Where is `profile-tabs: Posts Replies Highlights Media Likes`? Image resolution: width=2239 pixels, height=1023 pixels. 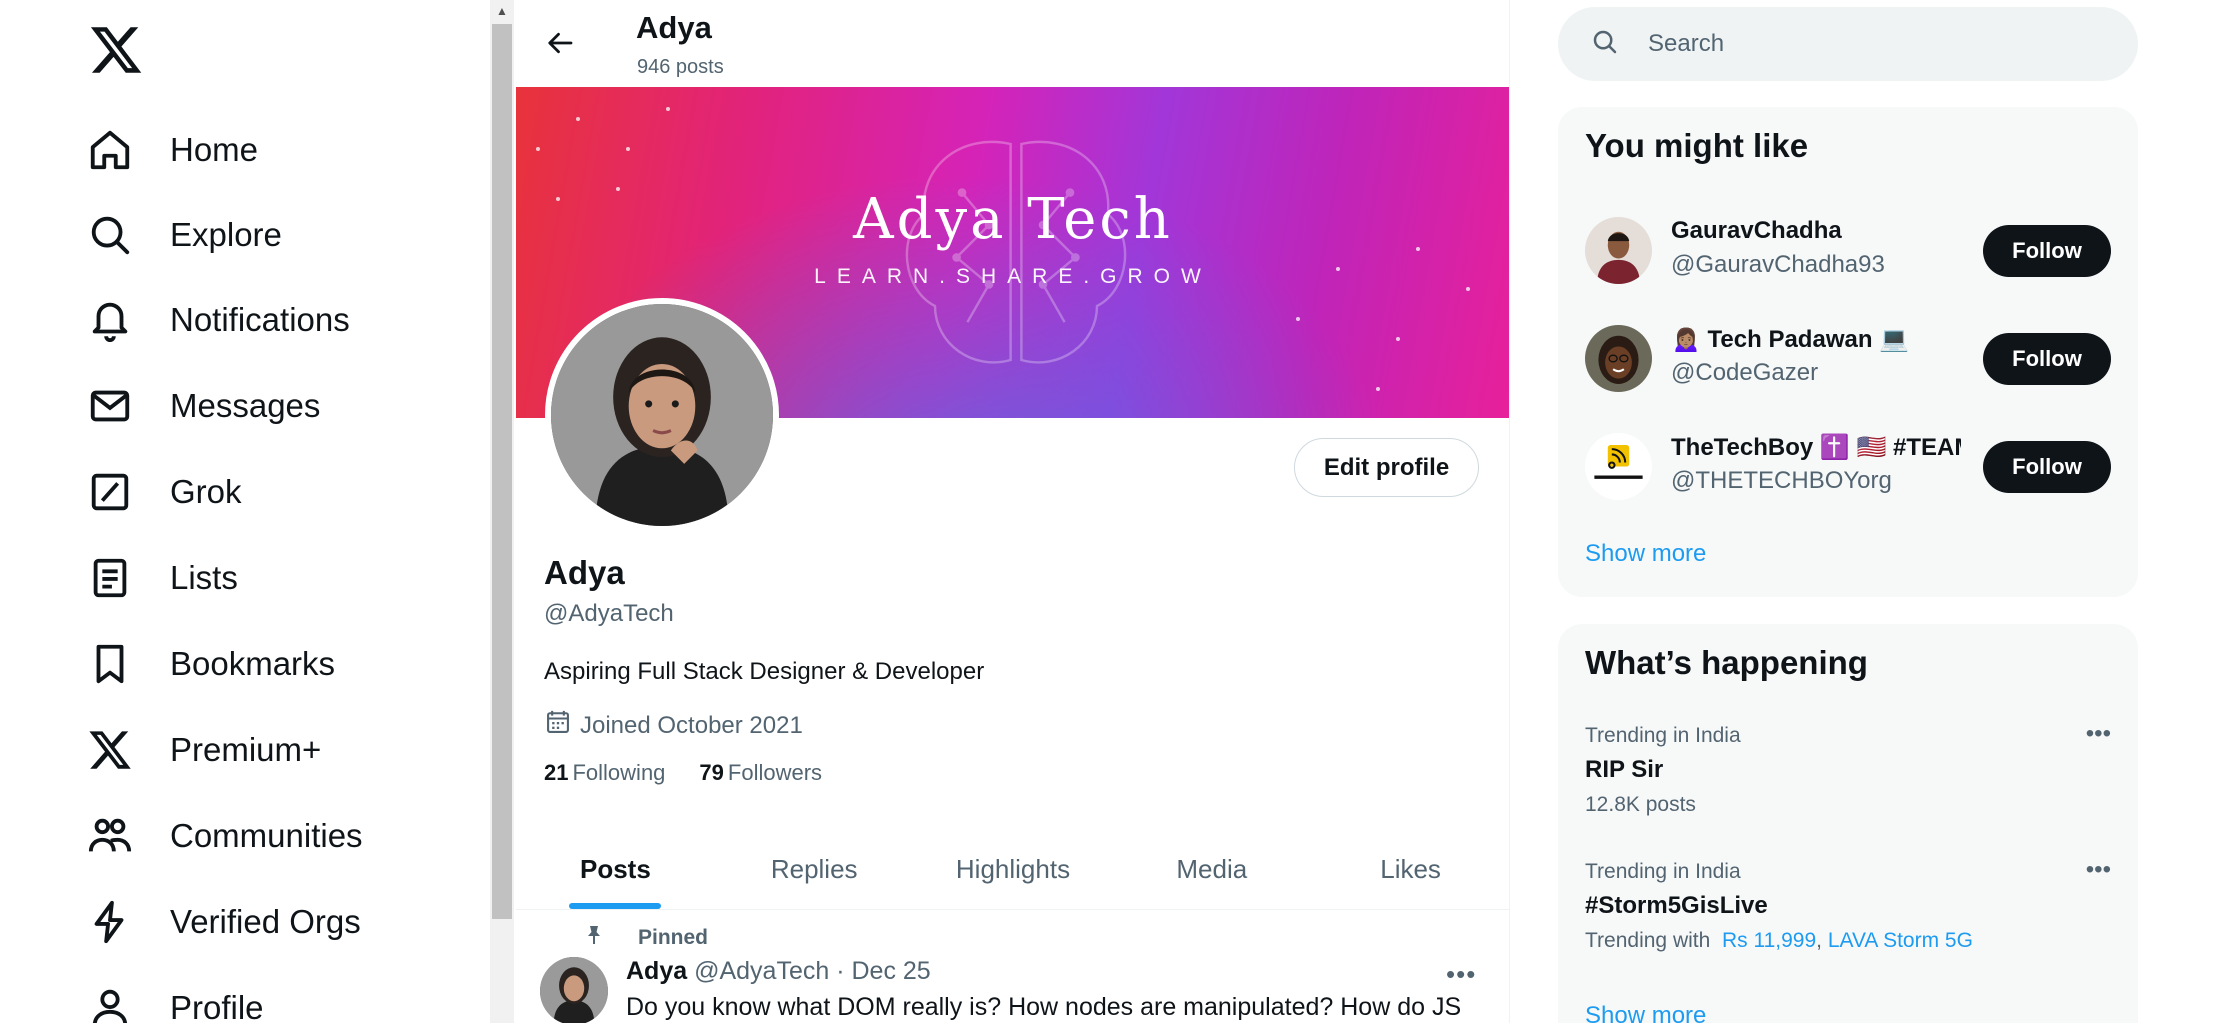
profile-tabs: Posts Replies Highlights Media Likes is located at coordinates (1012, 870).